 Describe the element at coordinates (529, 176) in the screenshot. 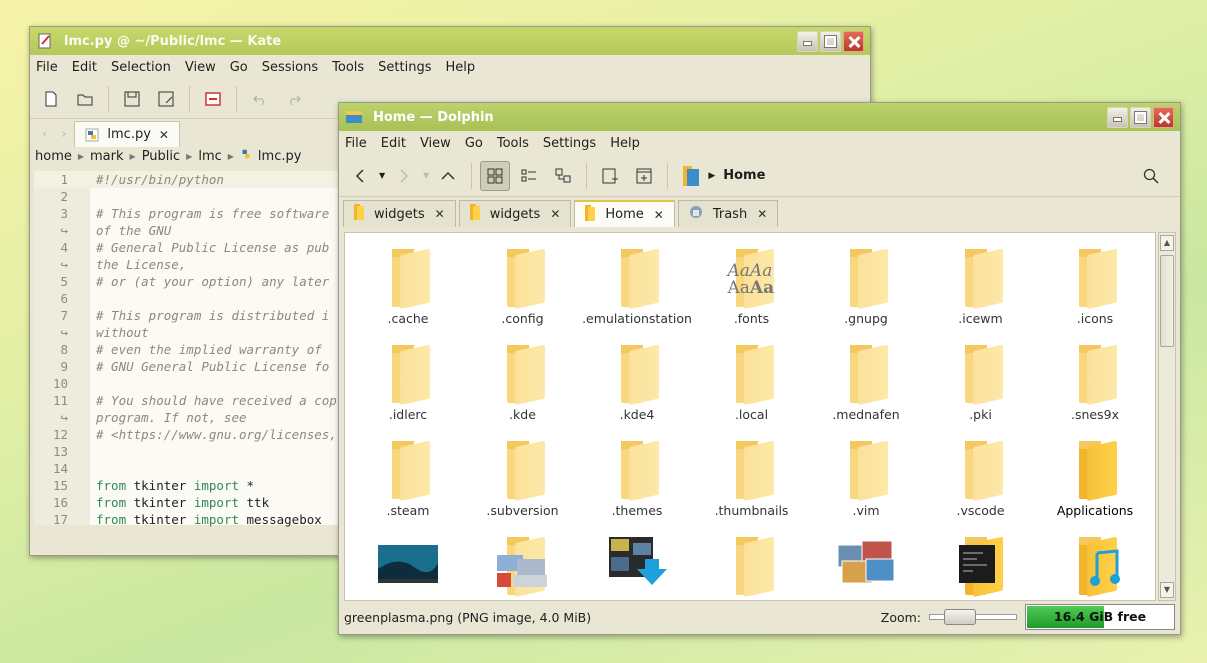

I see `compact-view-button` at that location.